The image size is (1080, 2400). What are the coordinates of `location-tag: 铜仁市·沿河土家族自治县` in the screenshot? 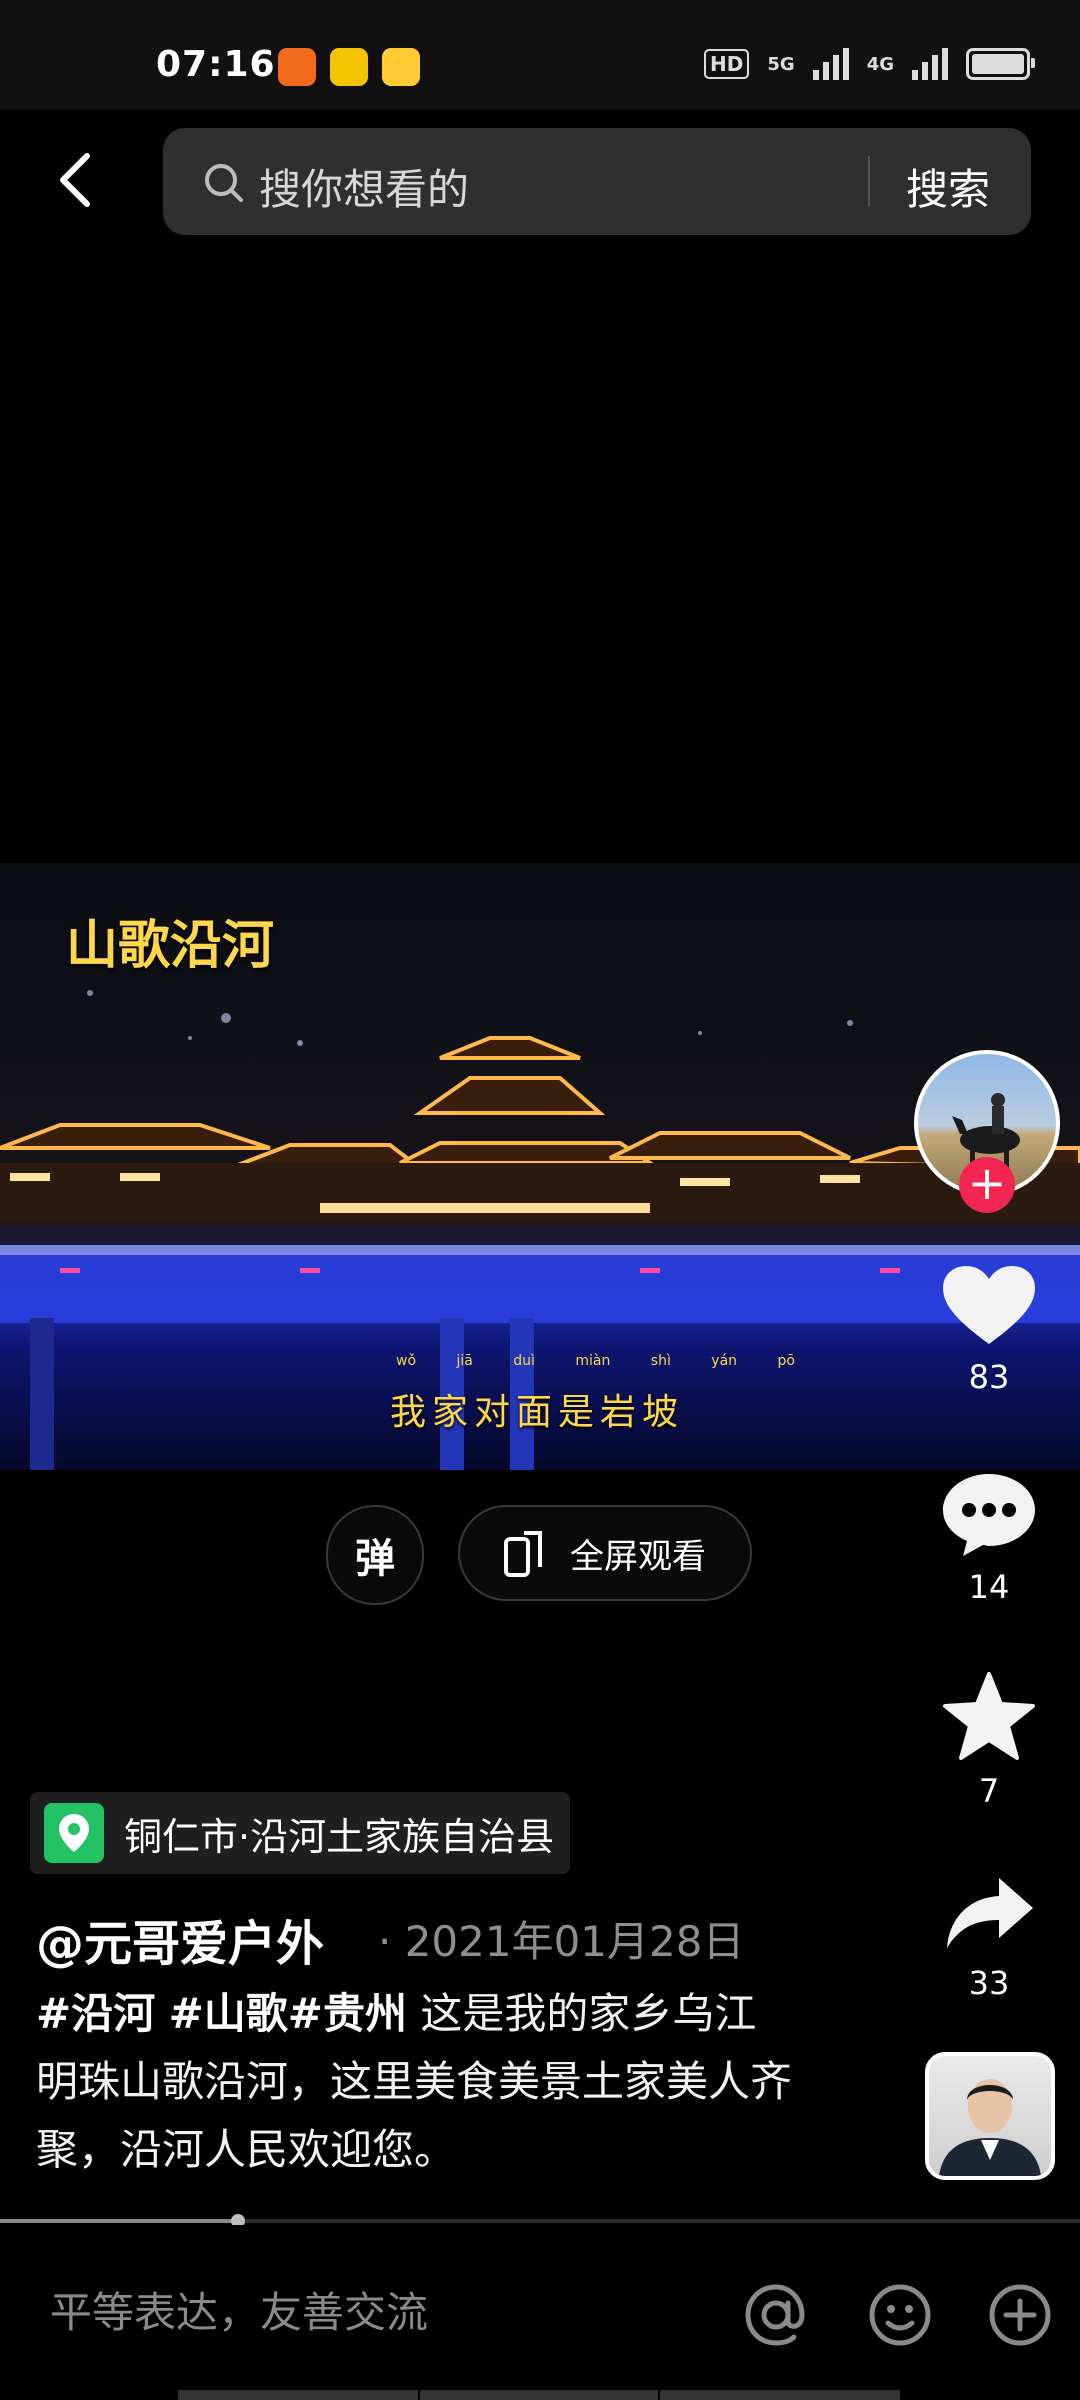 It's located at (300, 1833).